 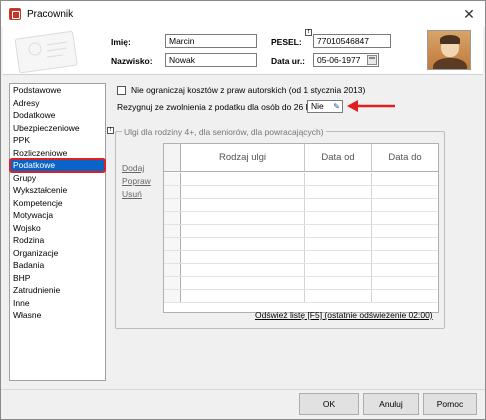 What do you see at coordinates (57, 190) in the screenshot?
I see `sidebar-item-wykształcenie: Wykształcenie` at bounding box center [57, 190].